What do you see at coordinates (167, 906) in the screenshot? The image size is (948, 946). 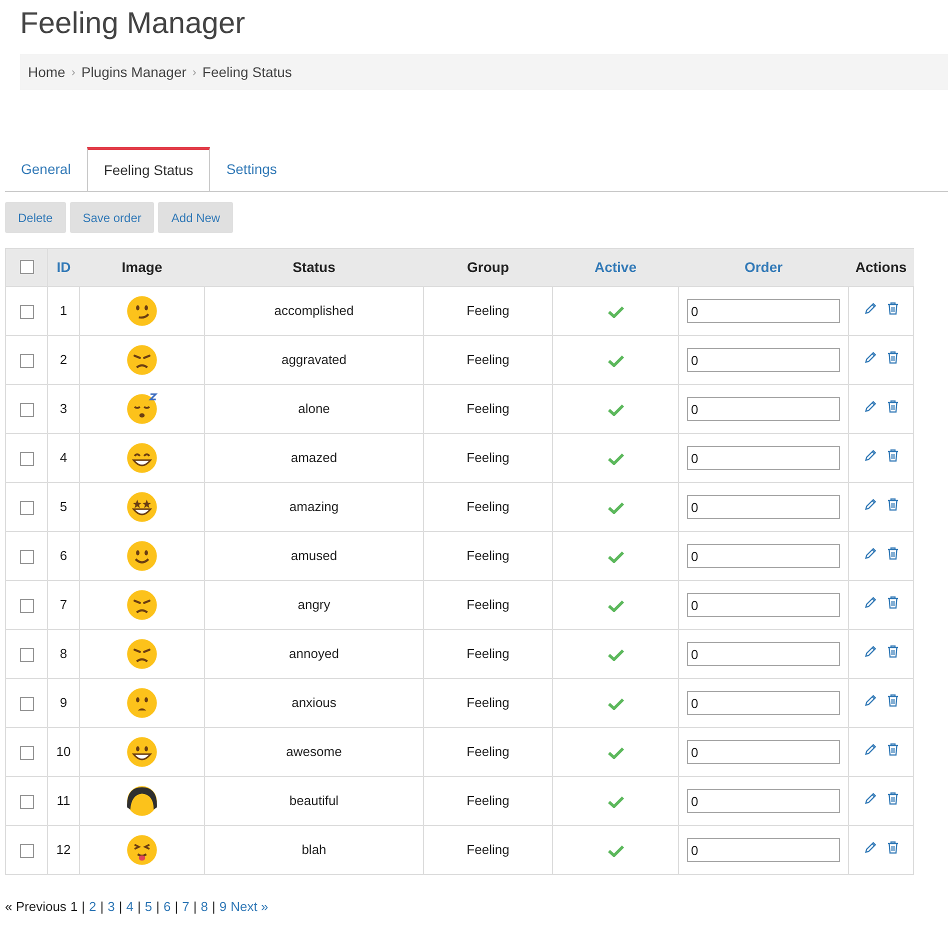 I see `page-link: 6` at bounding box center [167, 906].